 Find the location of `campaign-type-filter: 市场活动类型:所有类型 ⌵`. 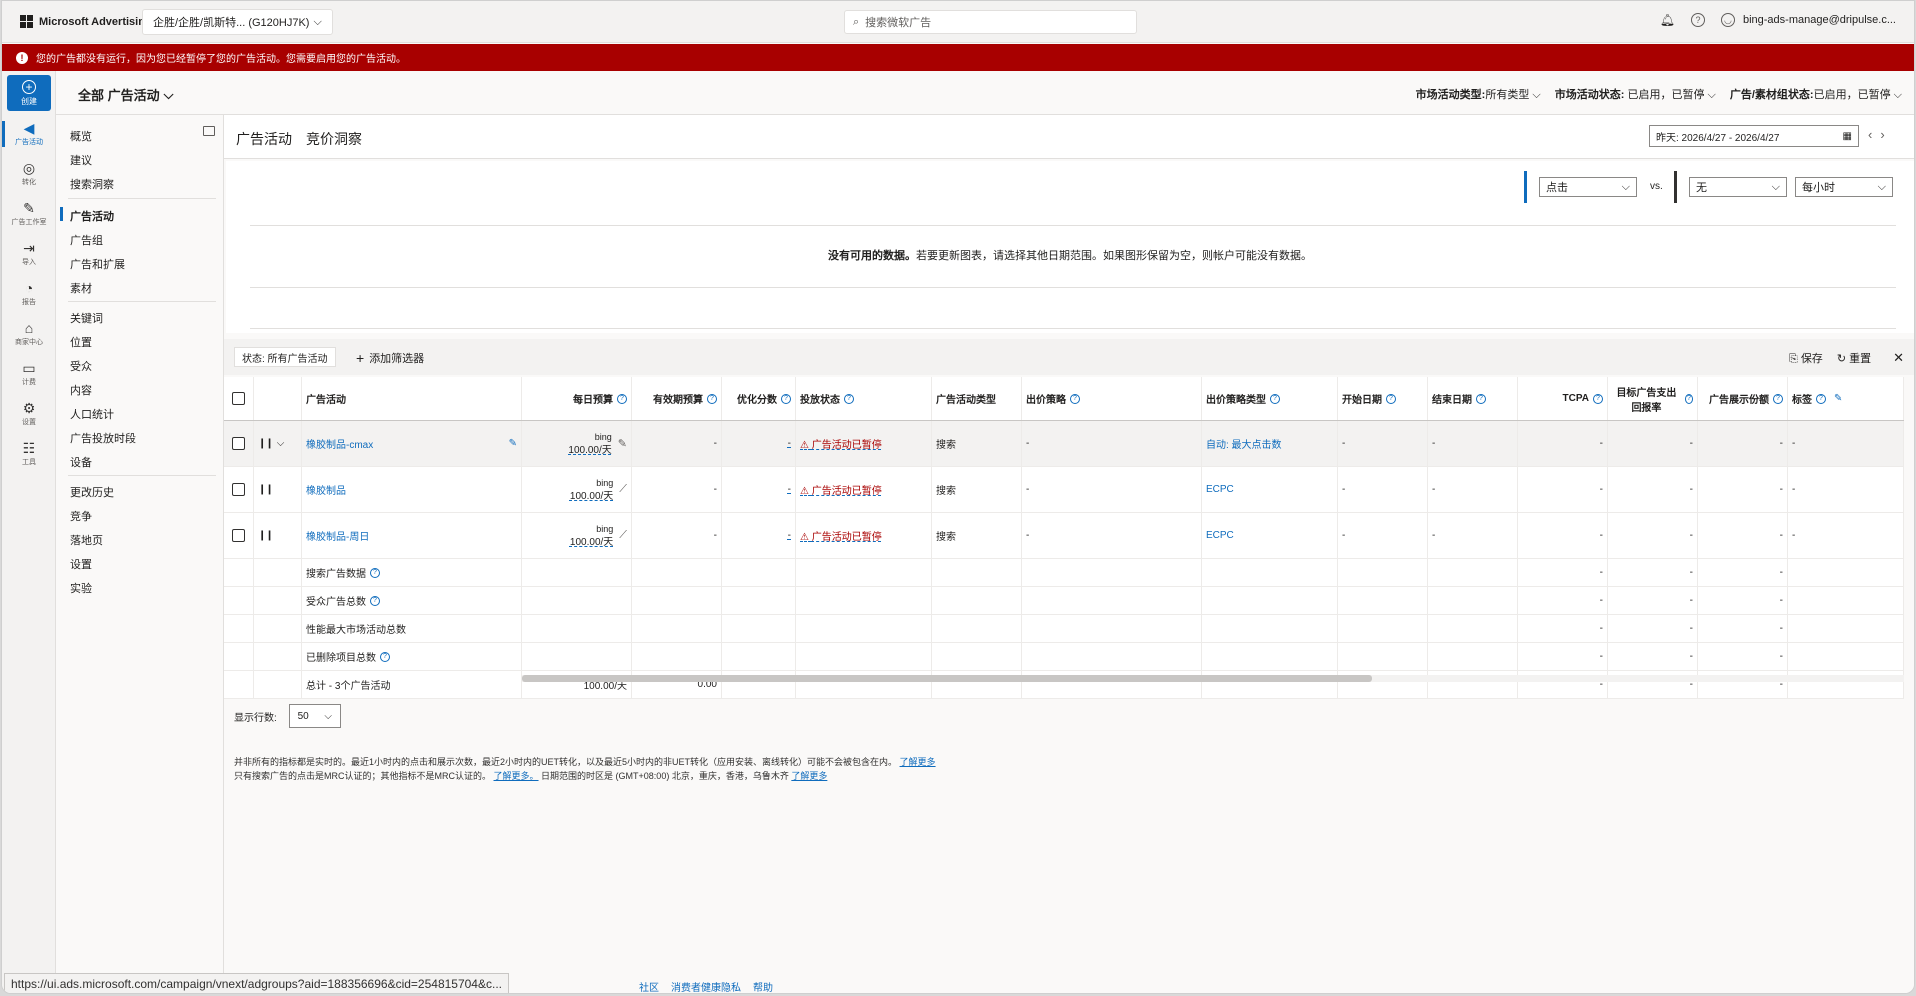

campaign-type-filter: 市场活动类型:所有类型 ⌵ is located at coordinates (1478, 94).